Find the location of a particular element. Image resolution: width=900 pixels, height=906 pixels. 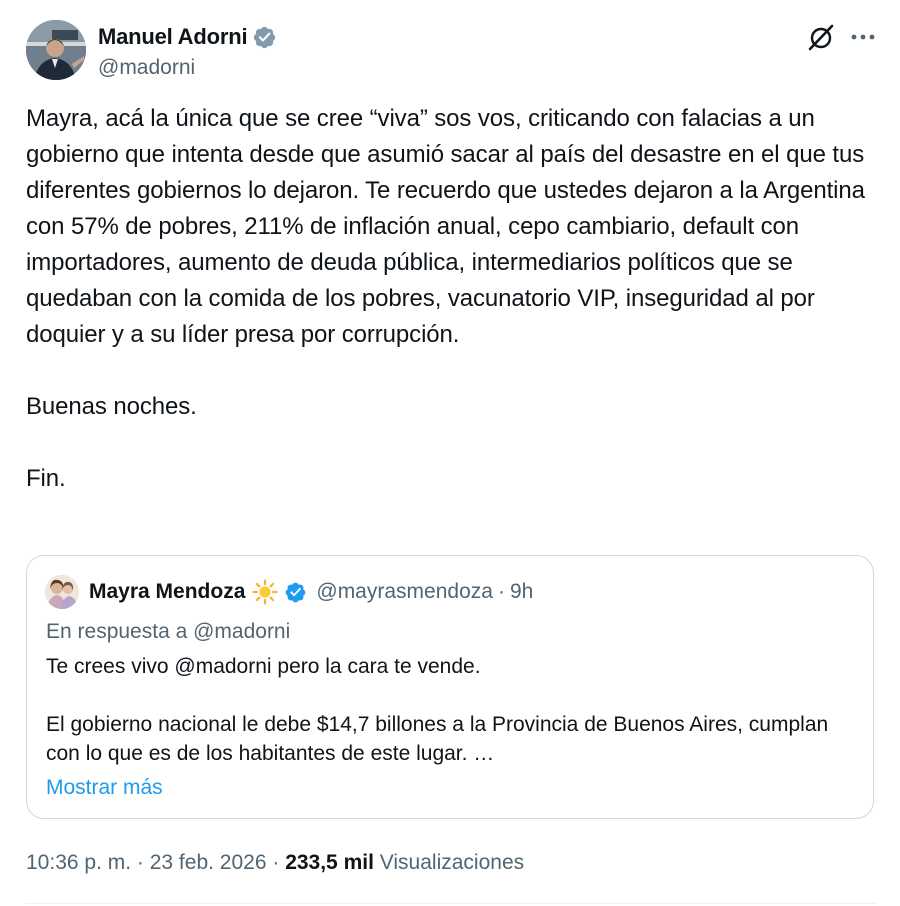

quoted-header: Mayra Mendoza @mayrasmendoza · 9h is located at coordinates (311, 592).